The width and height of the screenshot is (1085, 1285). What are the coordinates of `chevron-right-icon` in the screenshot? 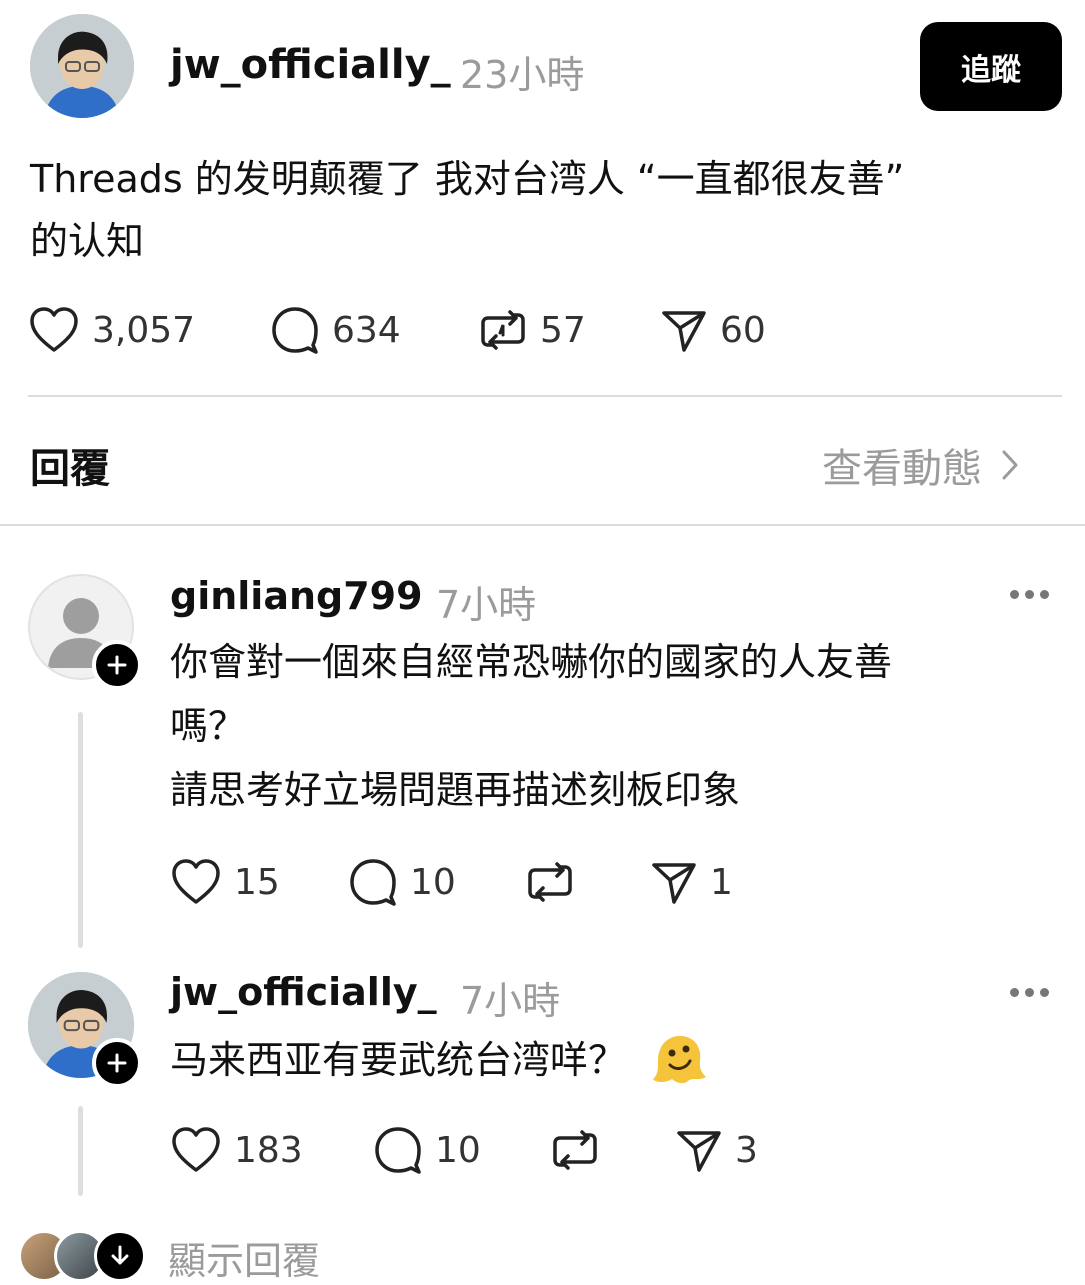 It's located at (1010, 465).